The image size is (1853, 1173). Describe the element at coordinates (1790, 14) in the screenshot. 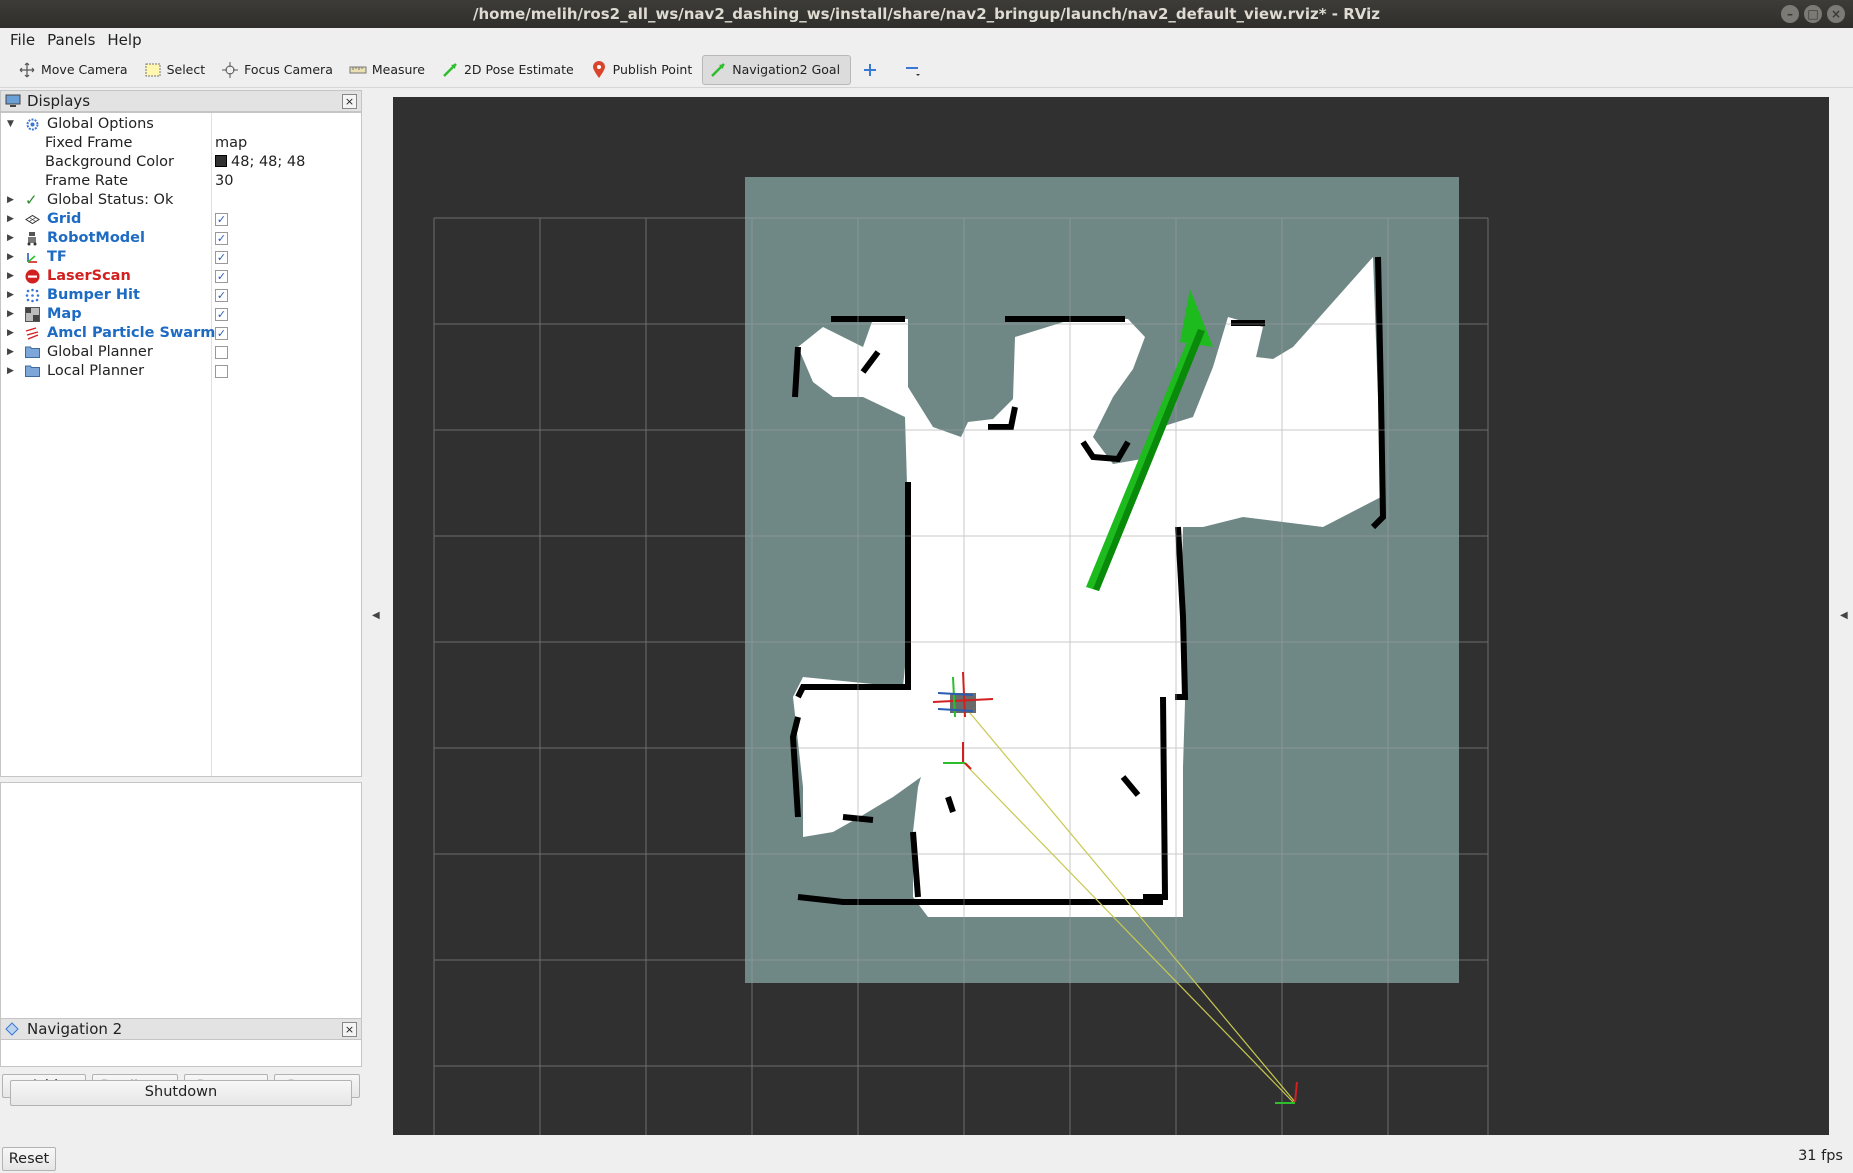

I see `minimize-button: –` at that location.